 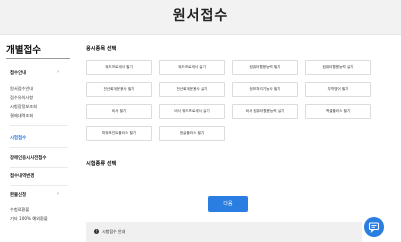 I want to click on info-panel-title: 시험접수 안내, so click(x=114, y=231).